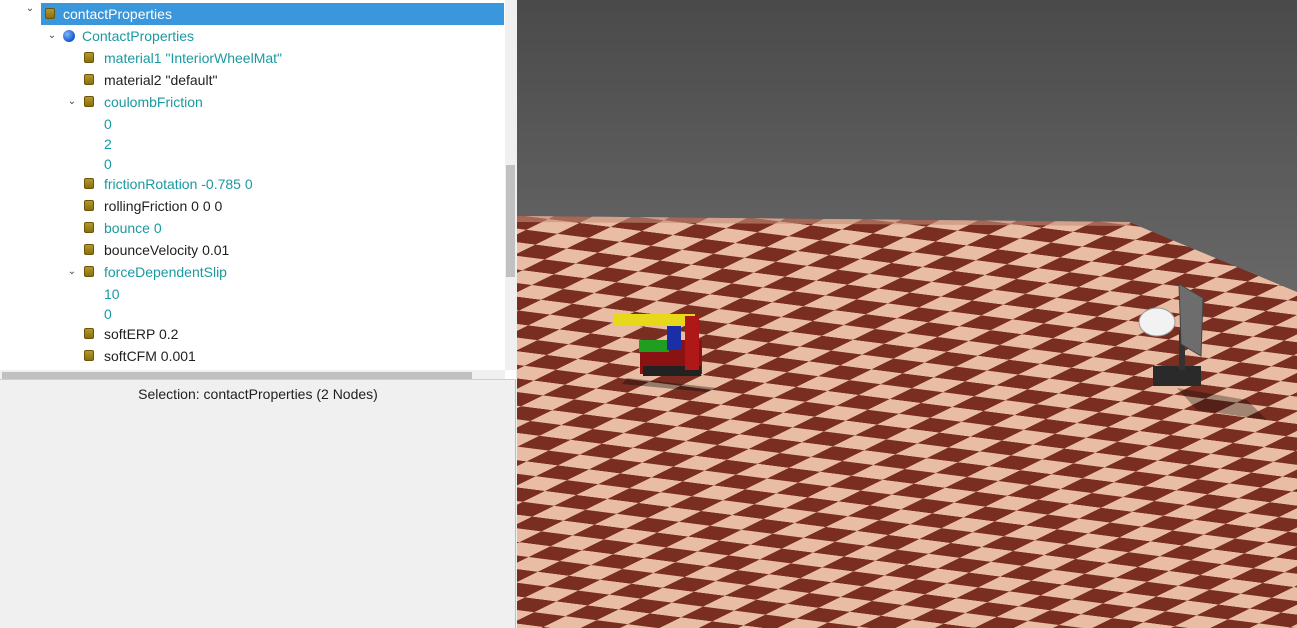  I want to click on tree-field-rollingfriction: rollingFriction 0 0 0, so click(294, 206).